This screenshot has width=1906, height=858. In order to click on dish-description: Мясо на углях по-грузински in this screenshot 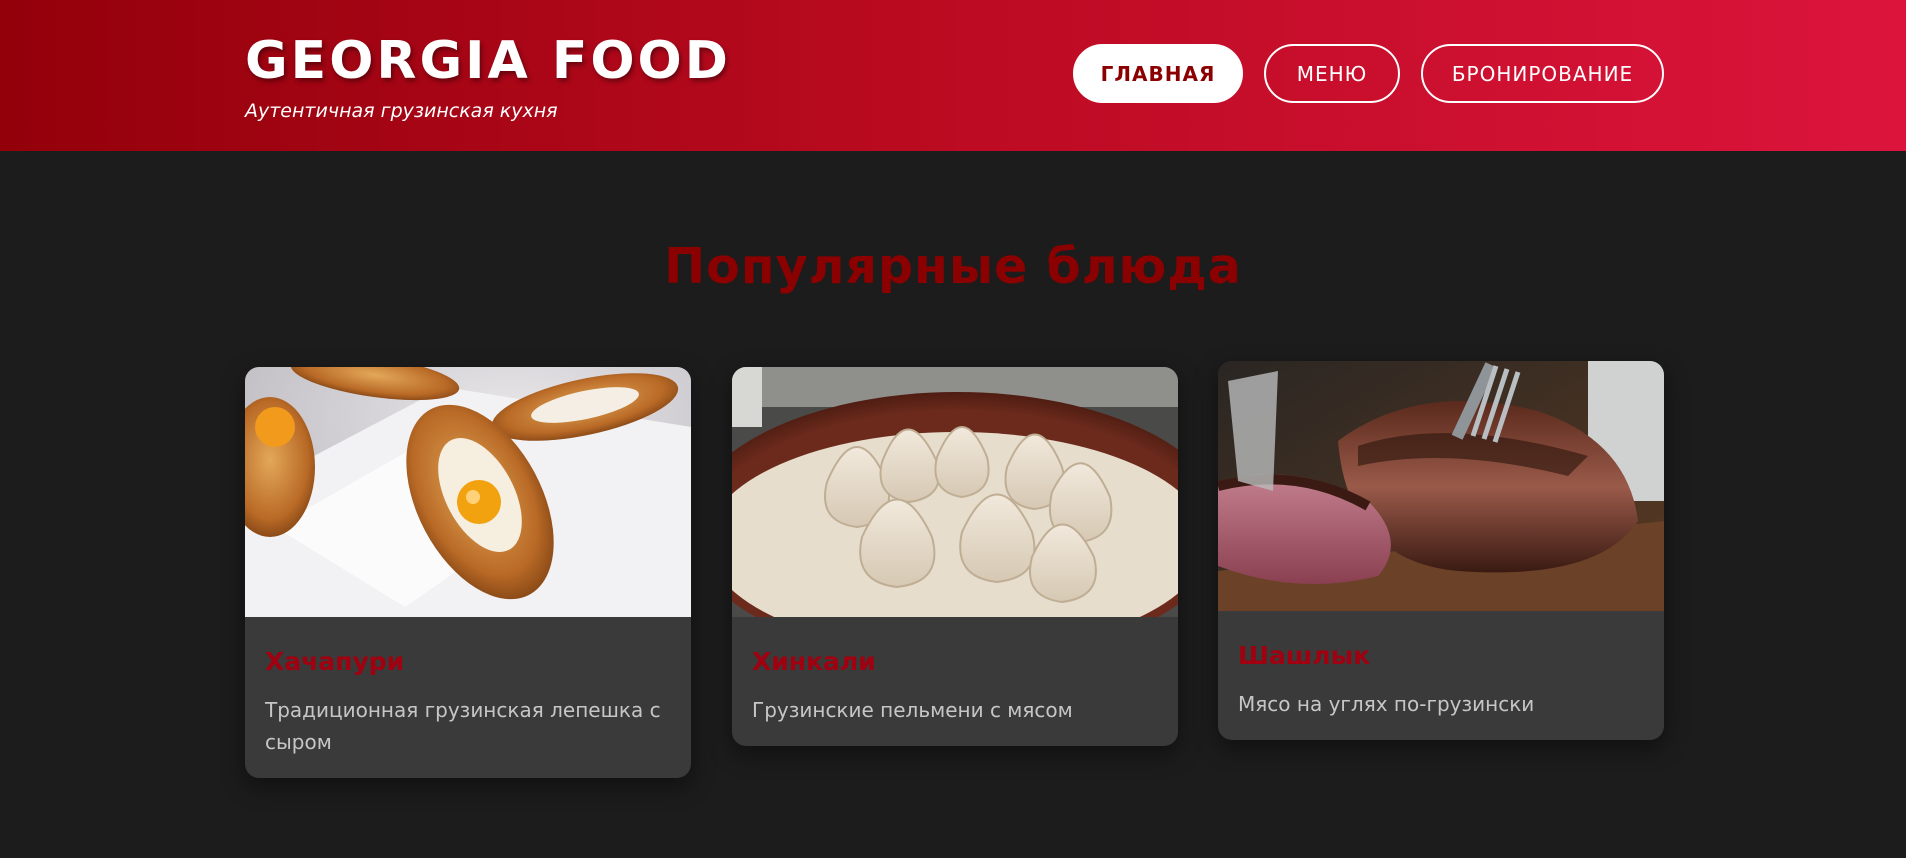, I will do `click(1386, 704)`.